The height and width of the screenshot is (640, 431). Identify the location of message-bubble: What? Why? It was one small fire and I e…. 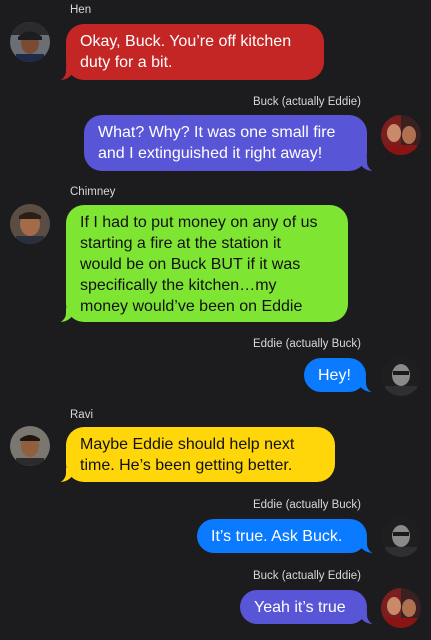
(231, 143).